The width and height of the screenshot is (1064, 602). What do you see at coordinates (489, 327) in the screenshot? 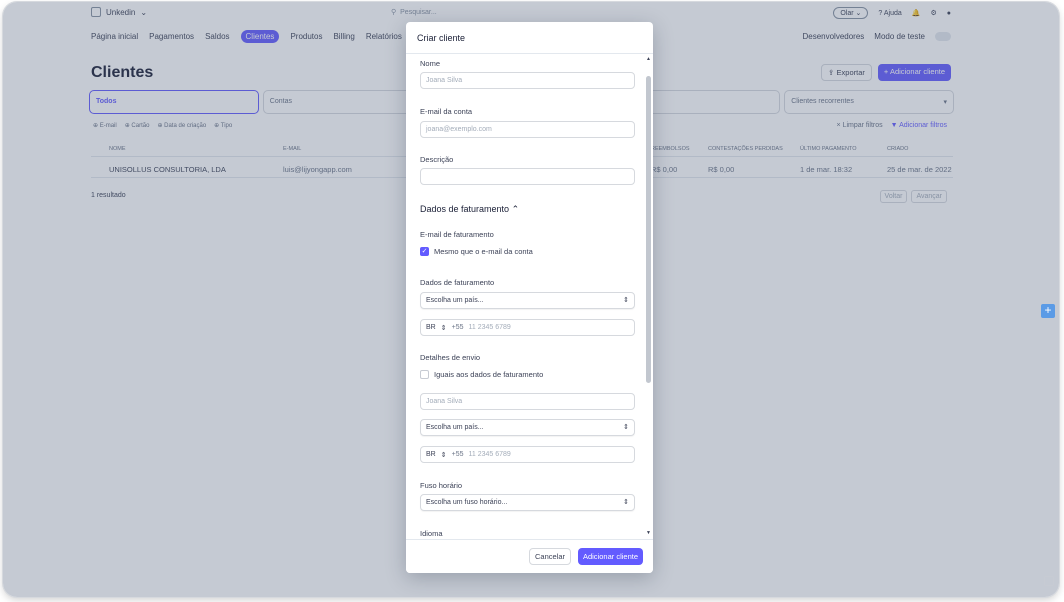
I see `phone-placeholder: 11 2345 6789` at bounding box center [489, 327].